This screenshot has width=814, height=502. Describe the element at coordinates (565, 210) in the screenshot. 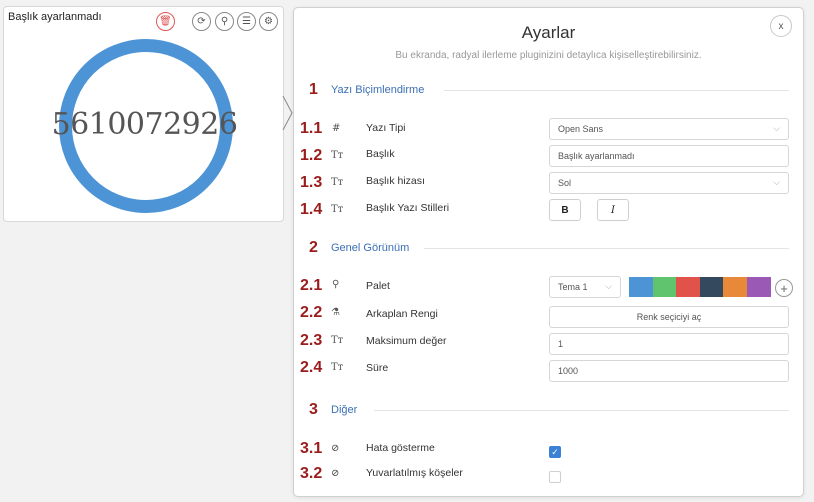

I see `bold-button: B` at that location.